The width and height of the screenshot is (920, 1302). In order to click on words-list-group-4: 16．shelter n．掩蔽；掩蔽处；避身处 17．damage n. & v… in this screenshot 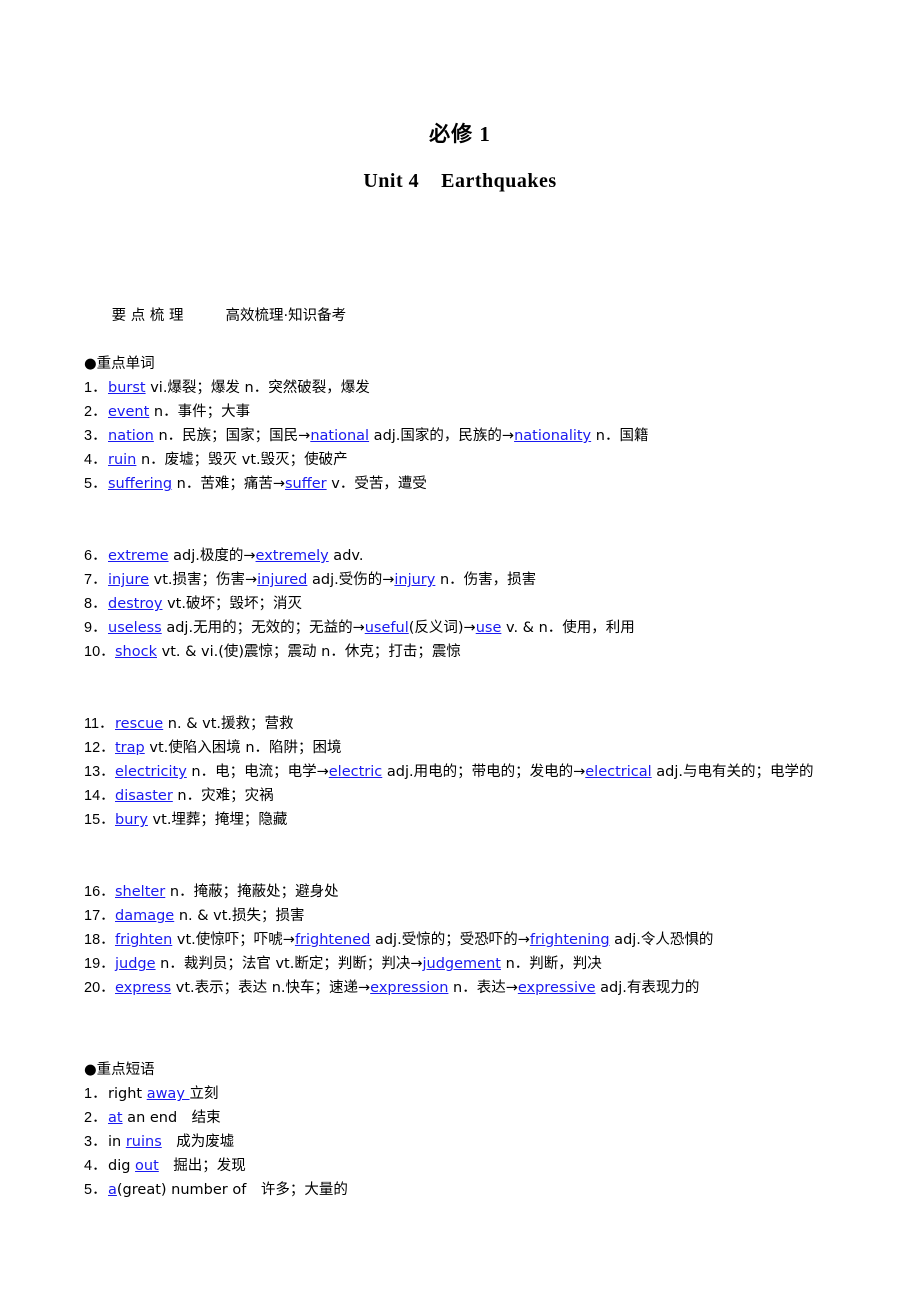, I will do `click(467, 940)`.